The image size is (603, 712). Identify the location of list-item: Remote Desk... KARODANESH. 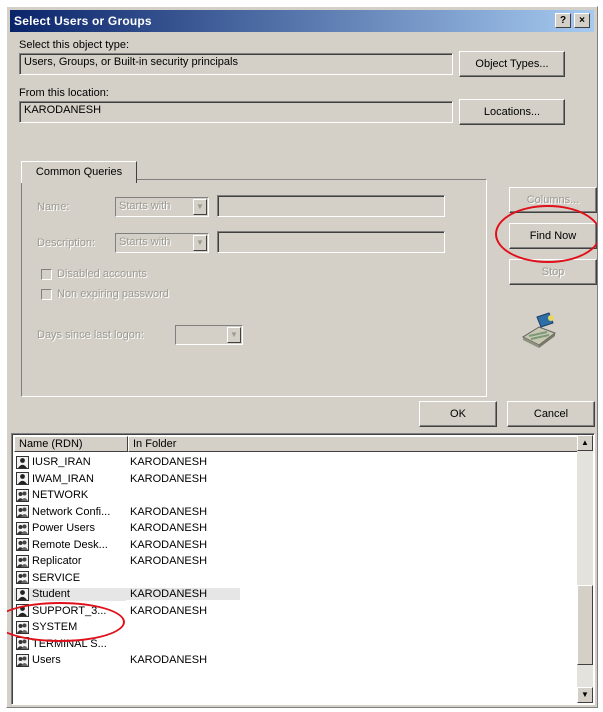
(297, 545).